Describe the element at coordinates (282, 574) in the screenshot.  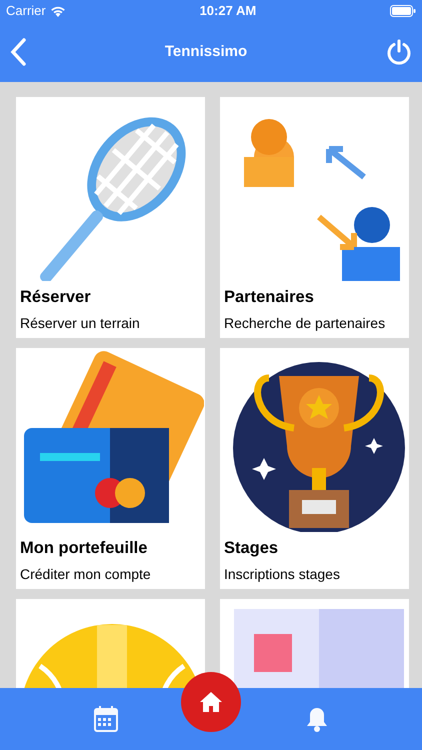
I see `tile-subtitle: Inscriptions stages` at that location.